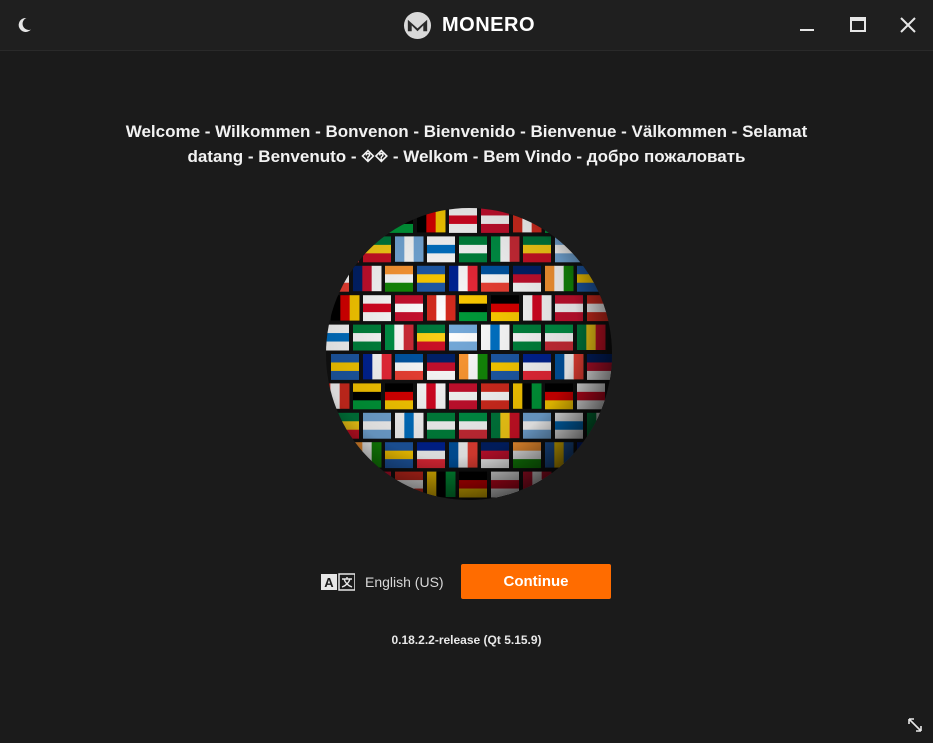 This screenshot has width=933, height=743. I want to click on maximize-icon, so click(858, 25).